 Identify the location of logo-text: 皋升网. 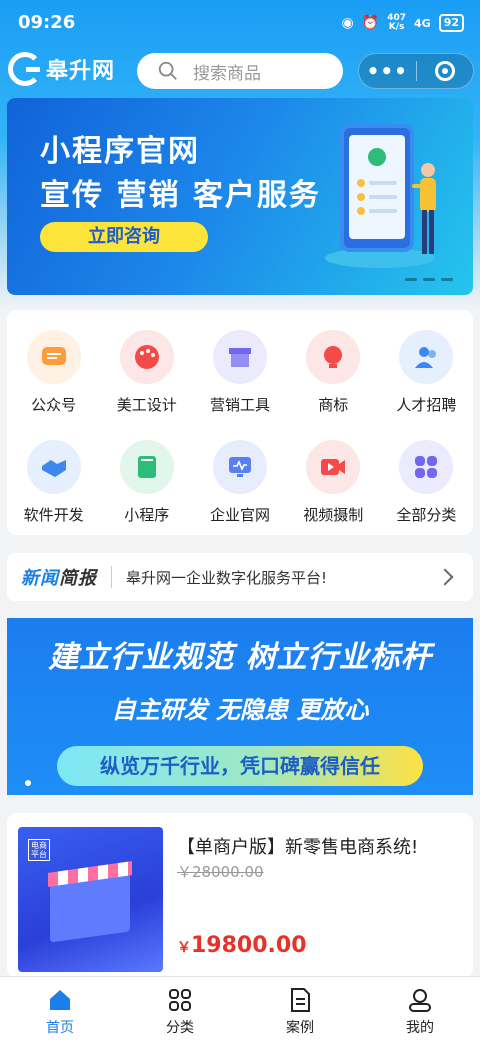
(81, 71).